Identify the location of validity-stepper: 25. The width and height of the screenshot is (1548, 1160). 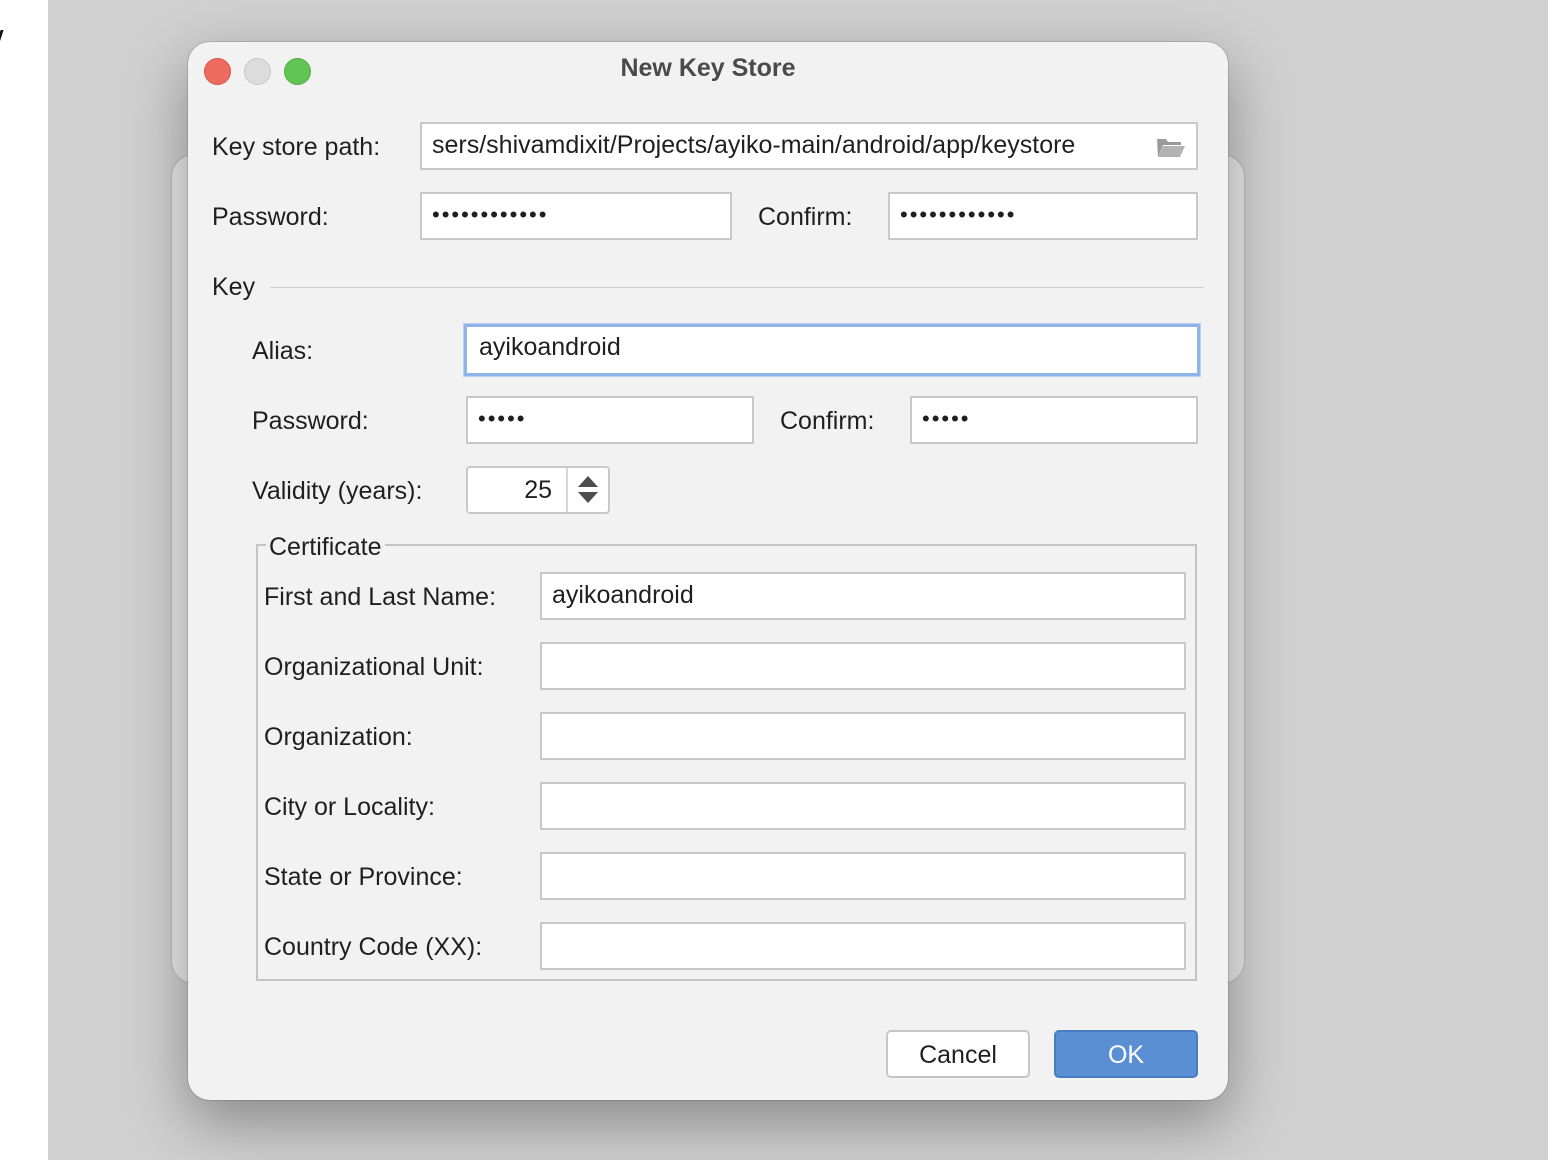
(538, 490).